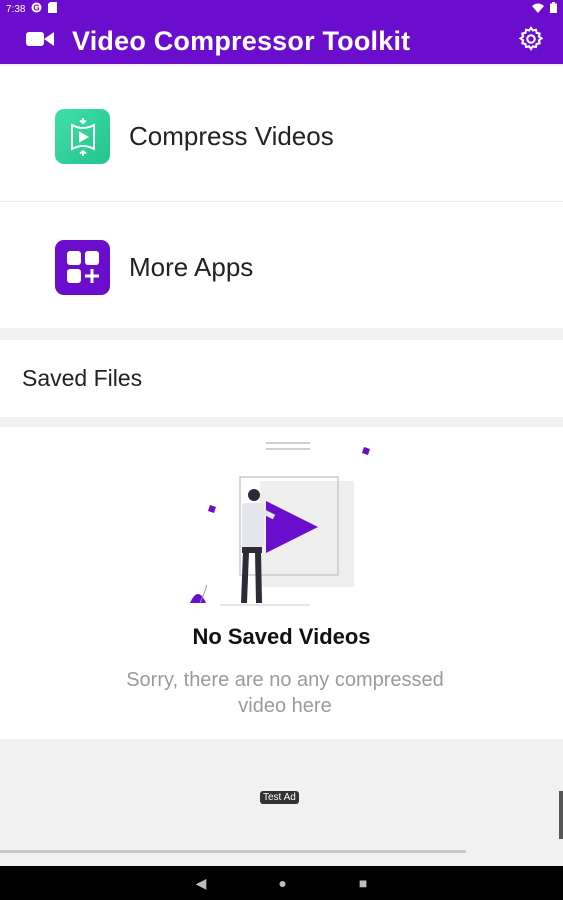 The image size is (563, 900). What do you see at coordinates (191, 266) in the screenshot?
I see `more-apps-label: More Apps` at bounding box center [191, 266].